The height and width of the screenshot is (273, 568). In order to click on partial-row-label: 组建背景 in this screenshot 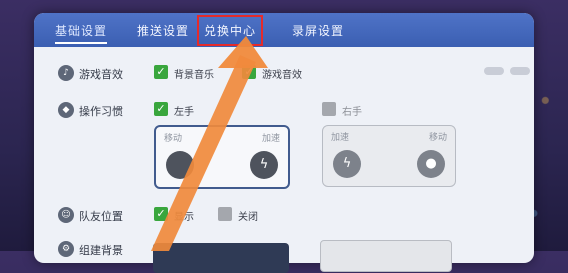, I will do `click(101, 250)`.